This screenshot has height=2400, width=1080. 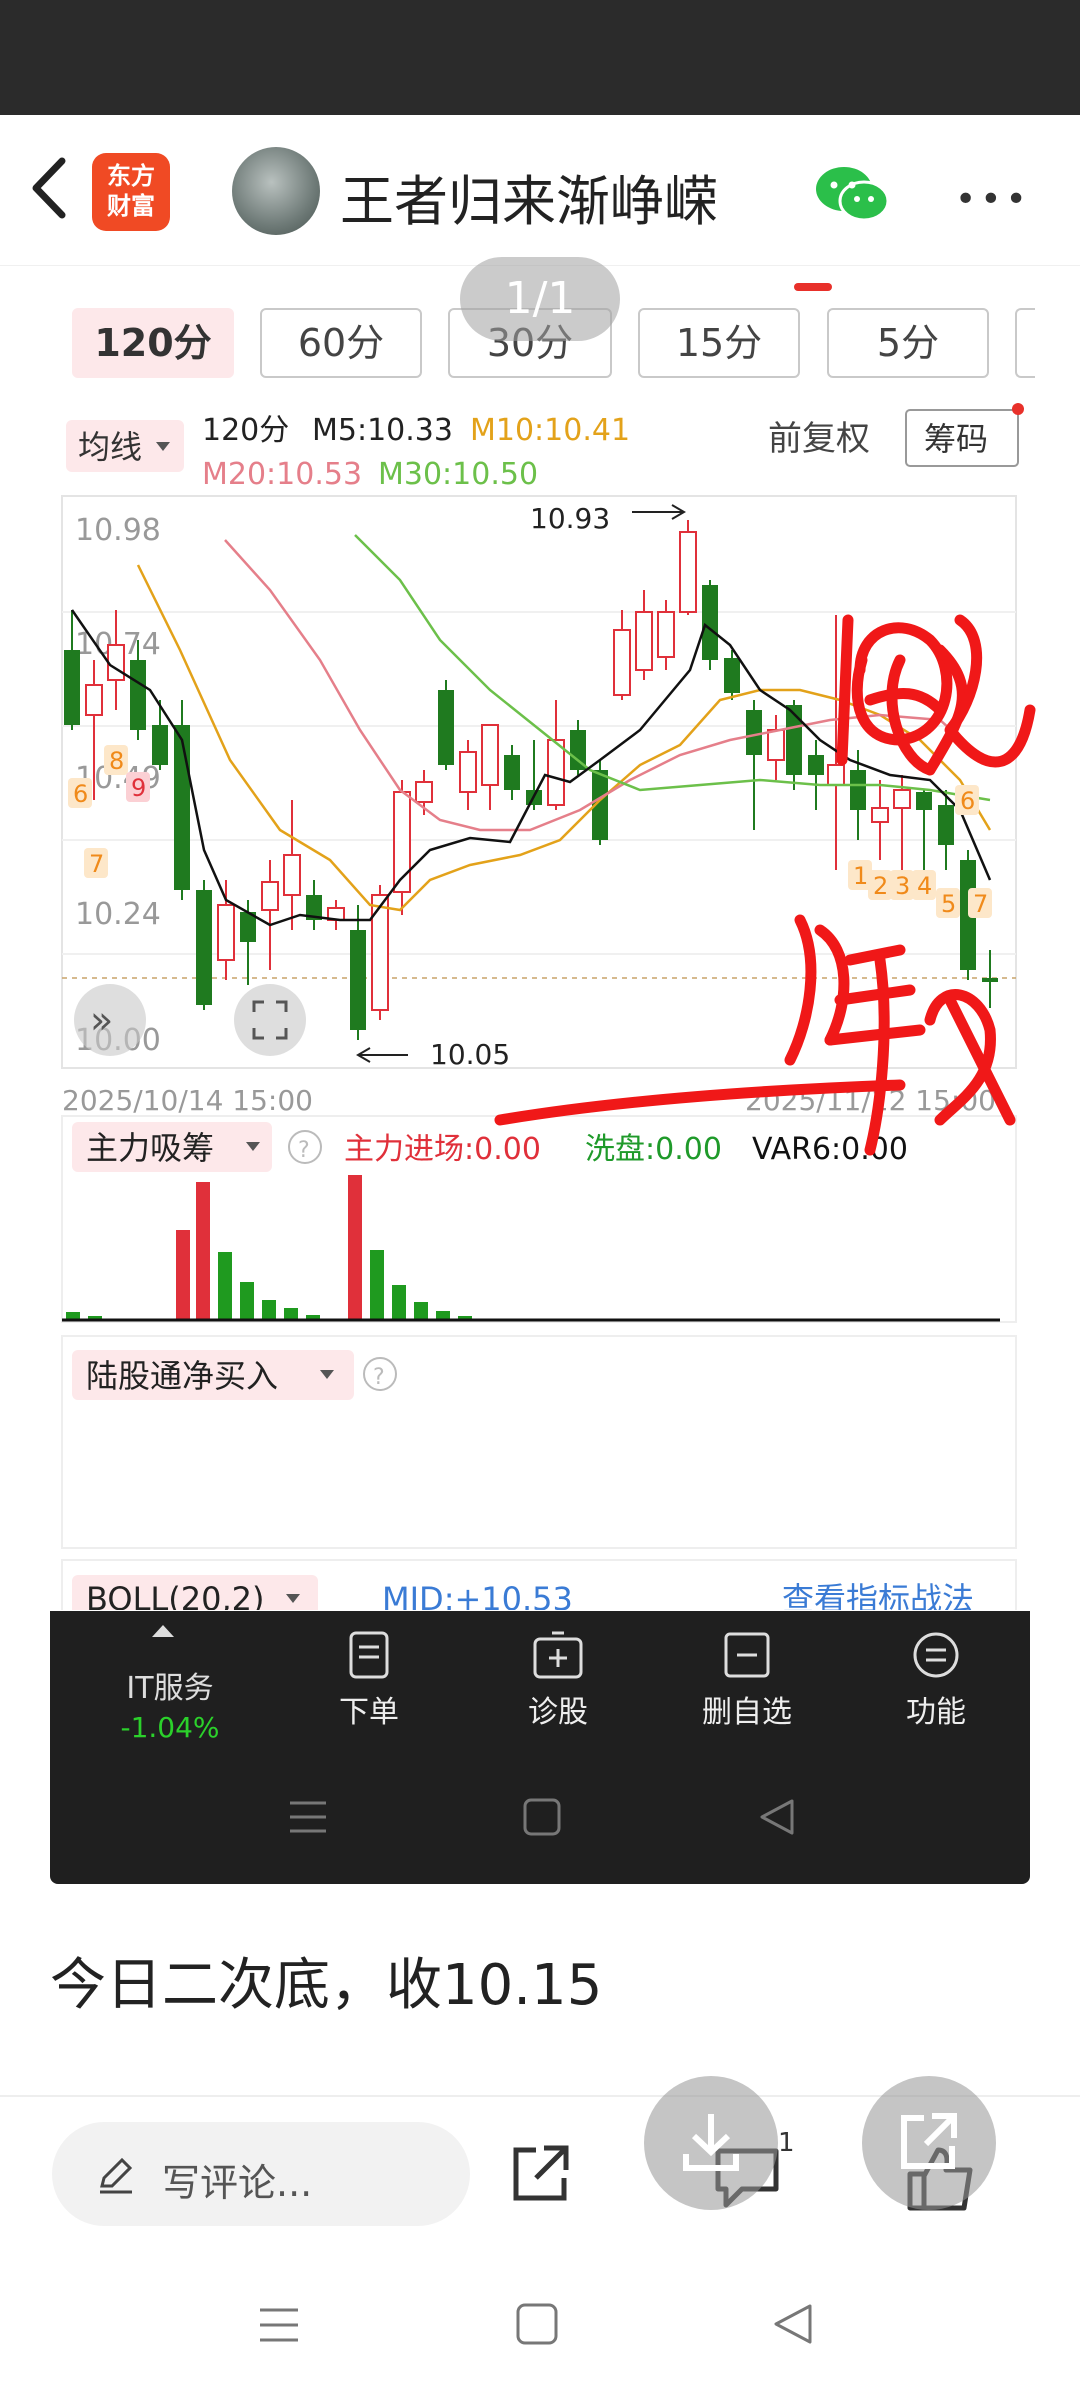 What do you see at coordinates (653, 1149) in the screenshot?
I see `wash-value: 洗盘:0.00` at bounding box center [653, 1149].